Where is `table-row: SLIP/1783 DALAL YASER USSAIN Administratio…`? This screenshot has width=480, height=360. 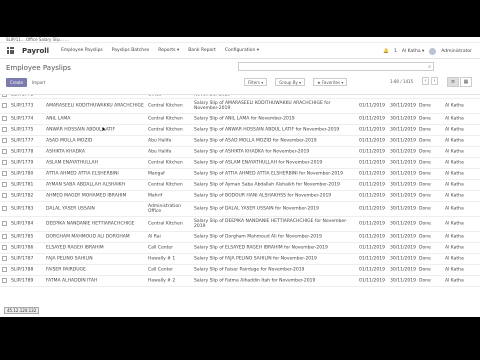 table-row: SLIP/1783 DALAL YASER USSAIN Administratio… is located at coordinates (240, 209).